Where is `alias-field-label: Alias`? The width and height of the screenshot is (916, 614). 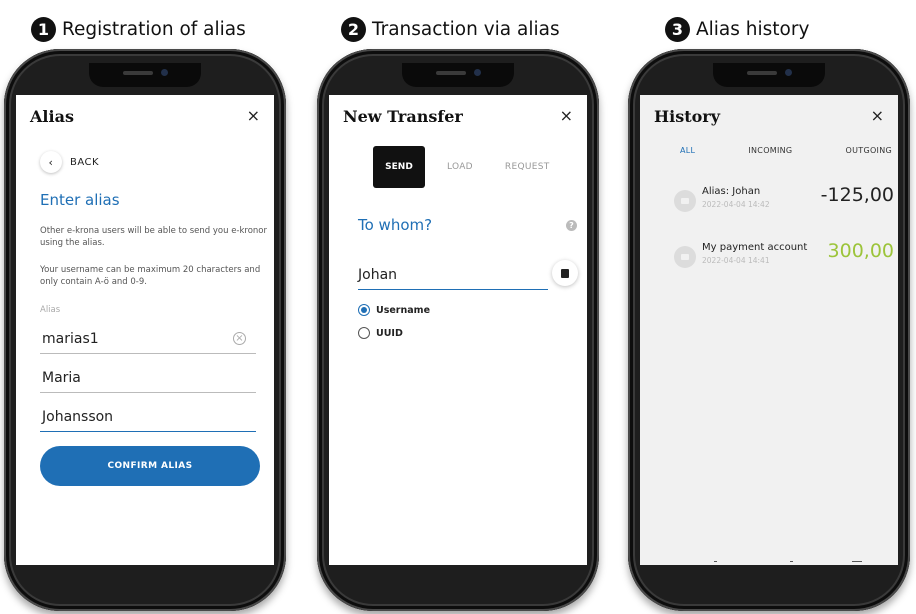
alias-field-label: Alias is located at coordinates (50, 310).